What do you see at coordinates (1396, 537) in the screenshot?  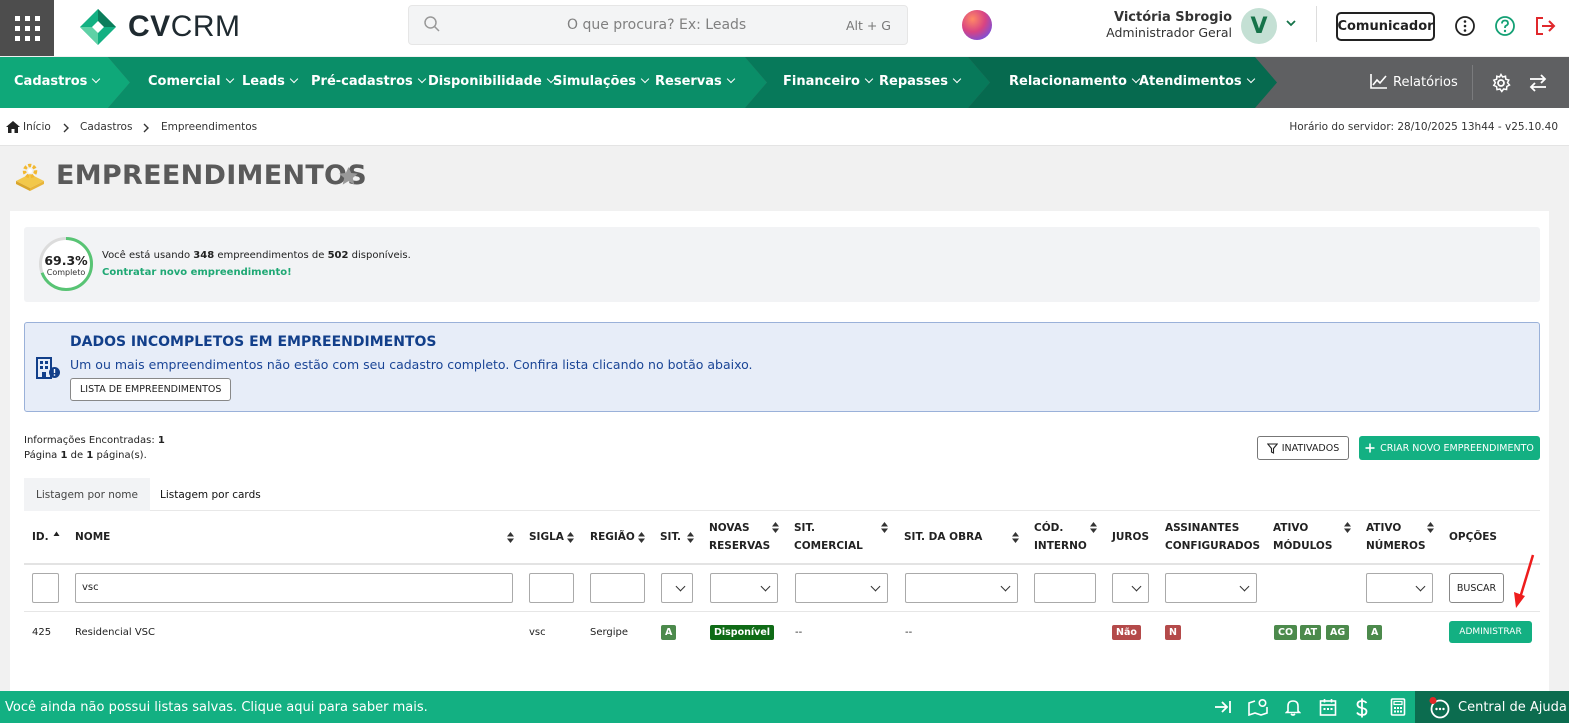 I see `col-ativo-numeros: ATIVO NÚMEROS` at bounding box center [1396, 537].